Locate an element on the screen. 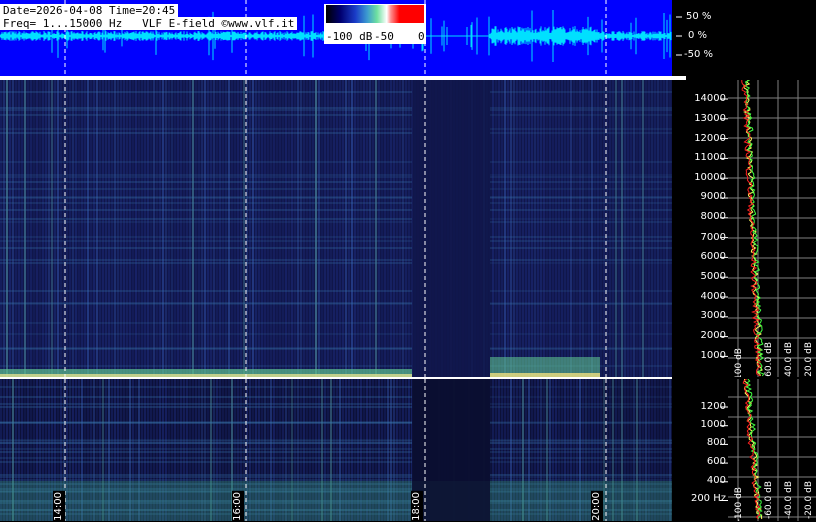 This screenshot has width=816, height=522. profile-label-40db-low: -40.0 dB is located at coordinates (789, 500).